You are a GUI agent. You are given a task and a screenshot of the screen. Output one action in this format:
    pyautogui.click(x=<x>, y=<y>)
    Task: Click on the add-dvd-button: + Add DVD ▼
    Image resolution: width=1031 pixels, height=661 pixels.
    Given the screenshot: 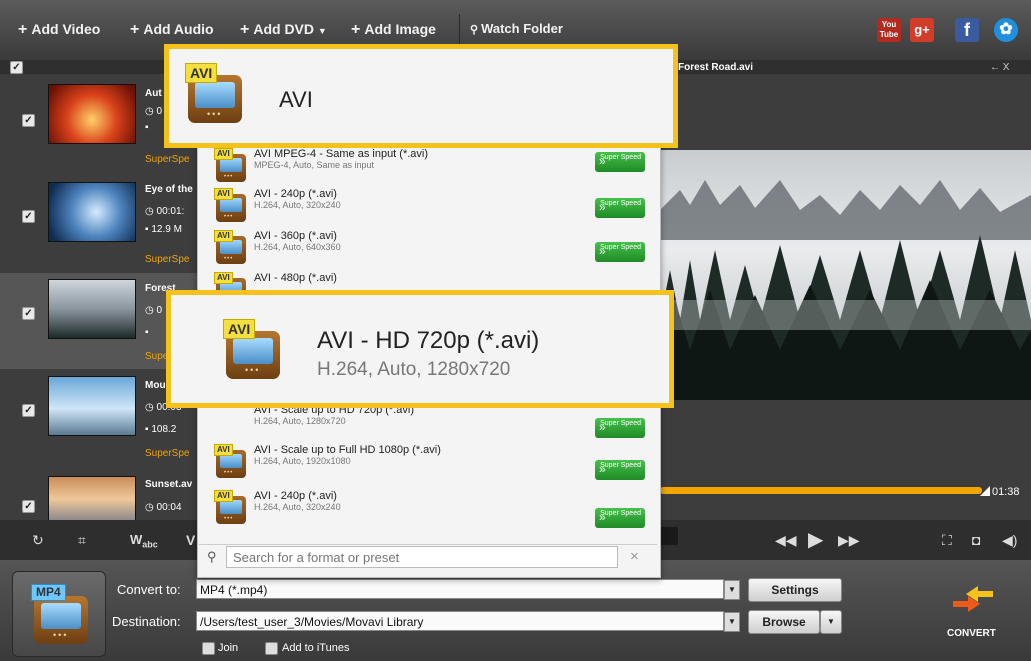 What is the action you would take?
    pyautogui.click(x=283, y=30)
    